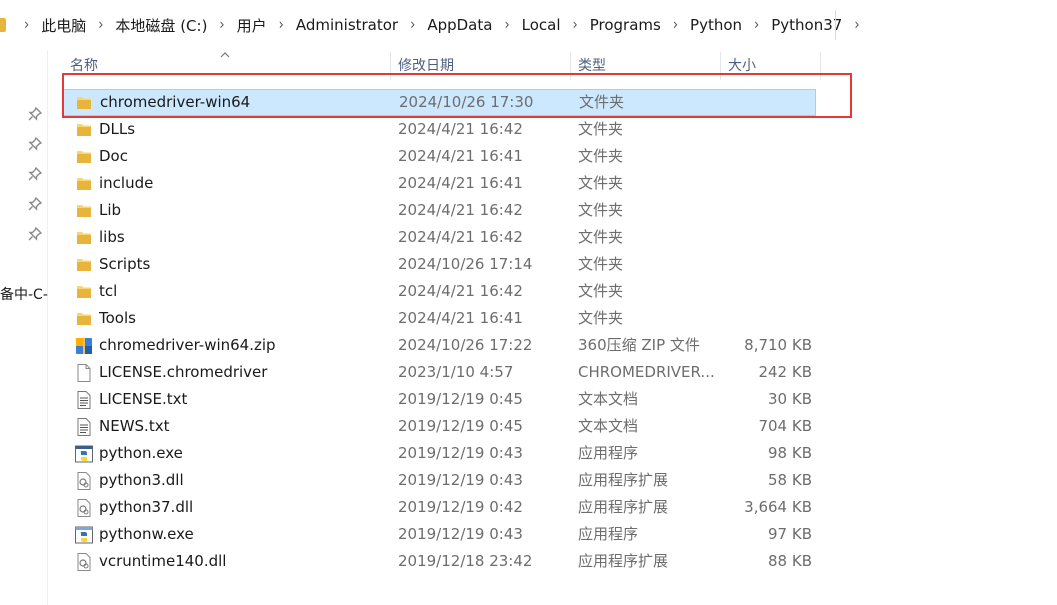  What do you see at coordinates (439, 102) in the screenshot?
I see `file-row: chromedriver-win64 2024/10/26 17:30 文件夹` at bounding box center [439, 102].